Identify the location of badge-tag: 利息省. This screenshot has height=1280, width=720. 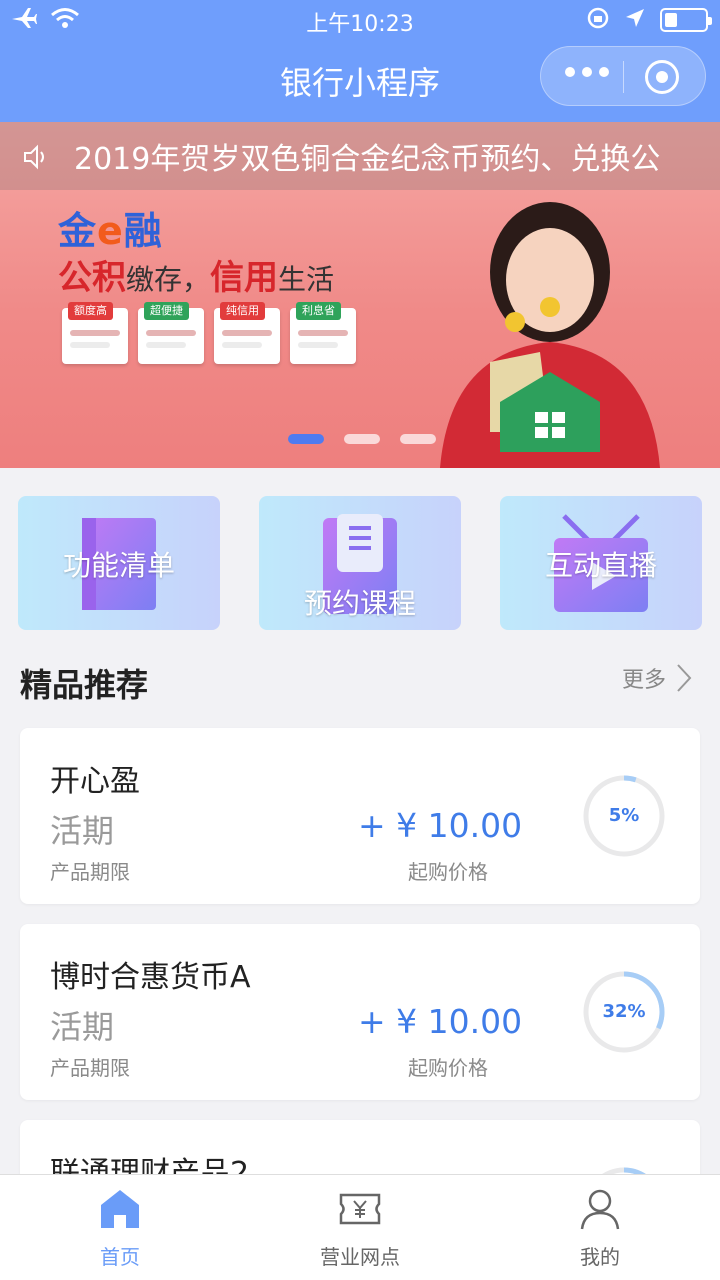
(318, 311).